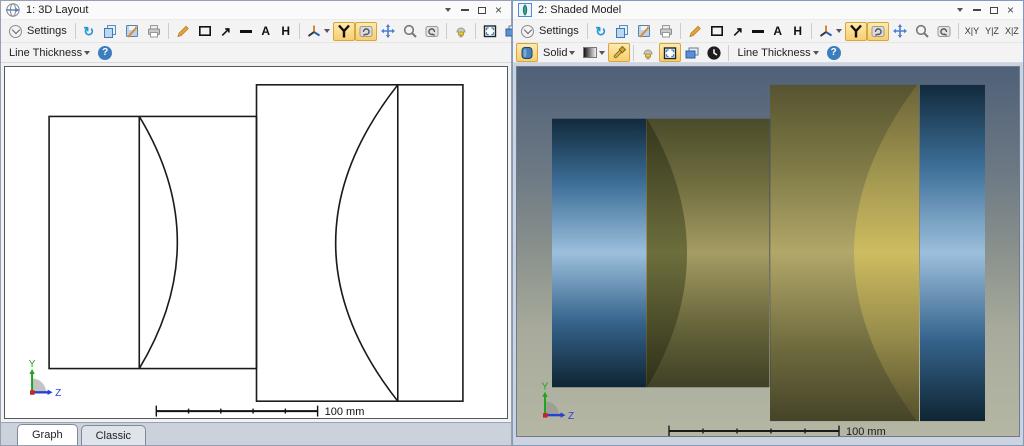 This screenshot has width=1024, height=446. What do you see at coordinates (527, 52) in the screenshot?
I see `solid-mode-button` at bounding box center [527, 52].